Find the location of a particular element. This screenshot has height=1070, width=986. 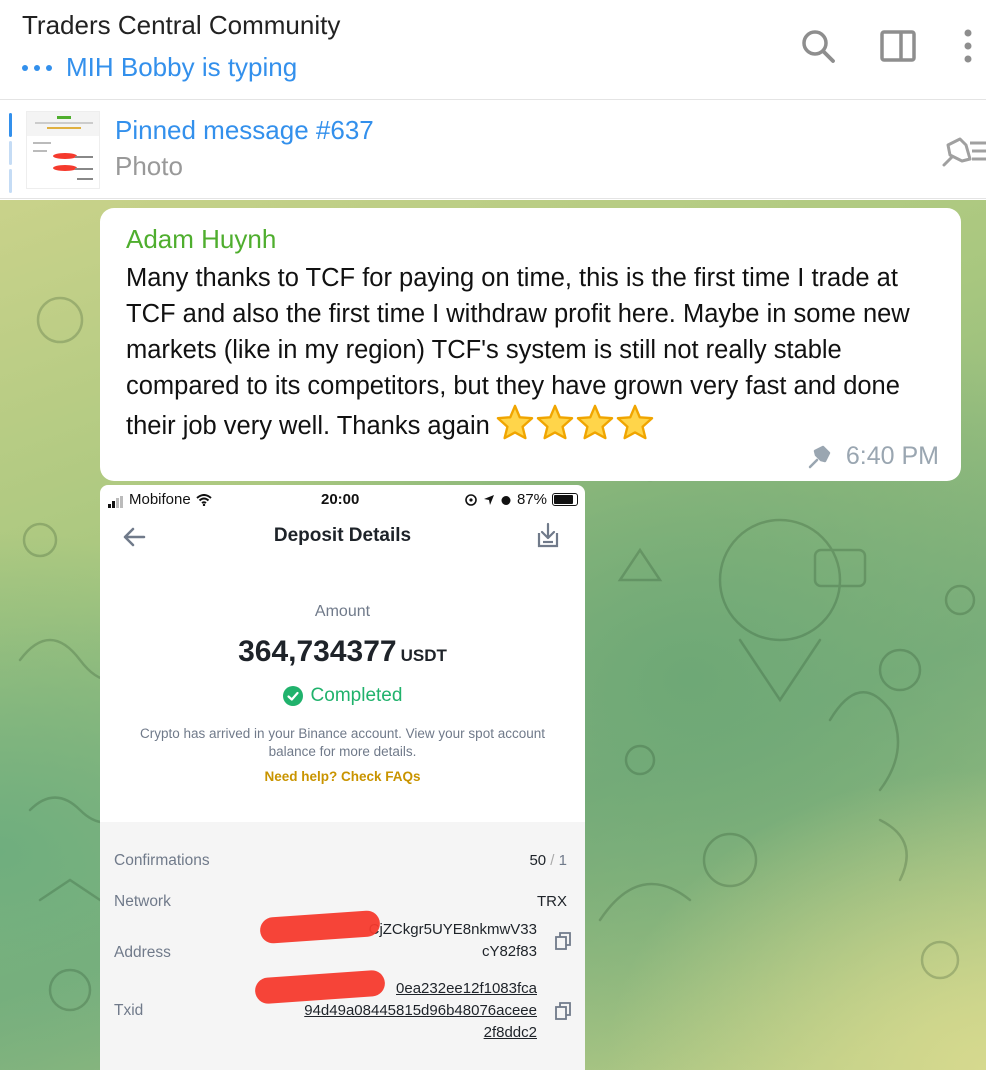

pinned-message-bar: Pinned message #637 Photo is located at coordinates (493, 150).